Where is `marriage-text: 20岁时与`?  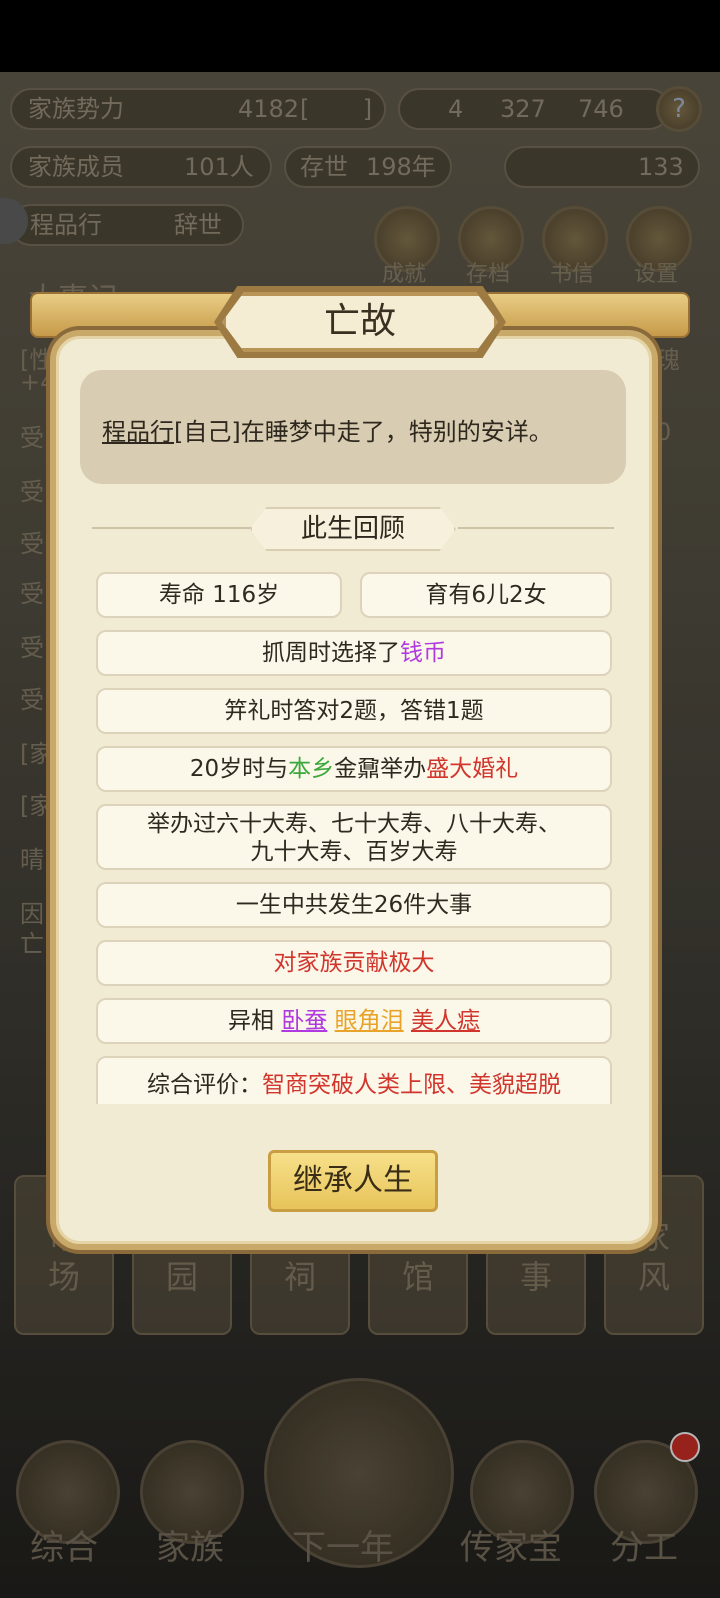
marriage-text: 20岁时与 is located at coordinates (239, 769).